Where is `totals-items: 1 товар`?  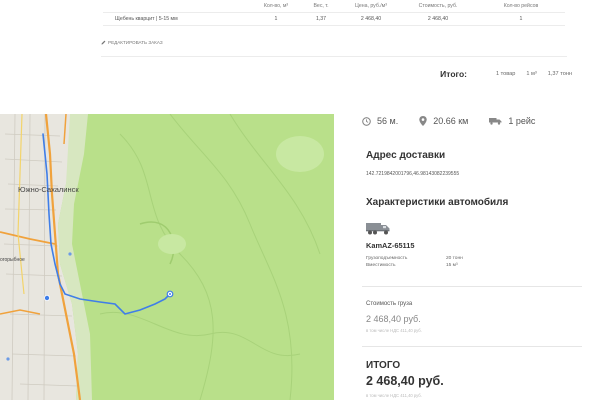
totals-items: 1 товар is located at coordinates (505, 74).